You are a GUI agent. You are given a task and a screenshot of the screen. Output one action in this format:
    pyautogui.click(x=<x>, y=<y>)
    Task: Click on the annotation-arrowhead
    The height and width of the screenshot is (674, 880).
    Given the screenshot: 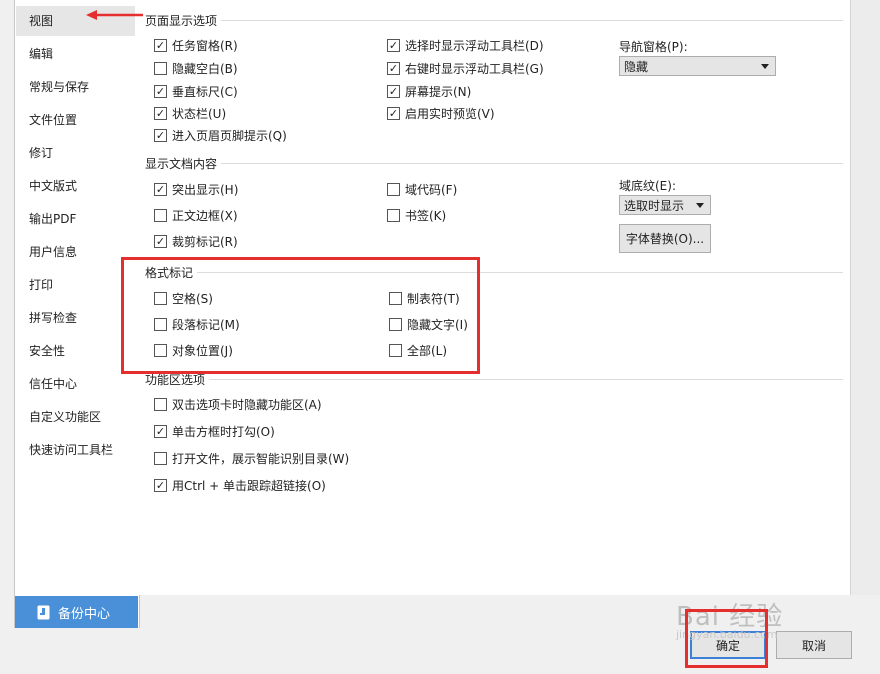 What is the action you would take?
    pyautogui.click(x=91, y=15)
    